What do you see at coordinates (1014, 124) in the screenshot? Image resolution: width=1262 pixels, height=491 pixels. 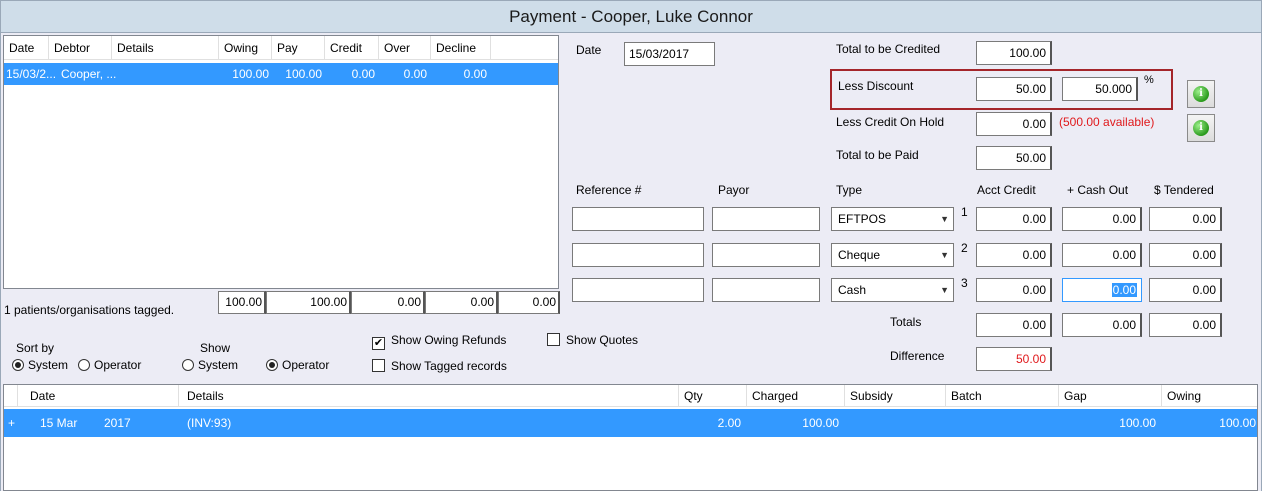 I see `less-credit-on-hold-field: 0.00` at bounding box center [1014, 124].